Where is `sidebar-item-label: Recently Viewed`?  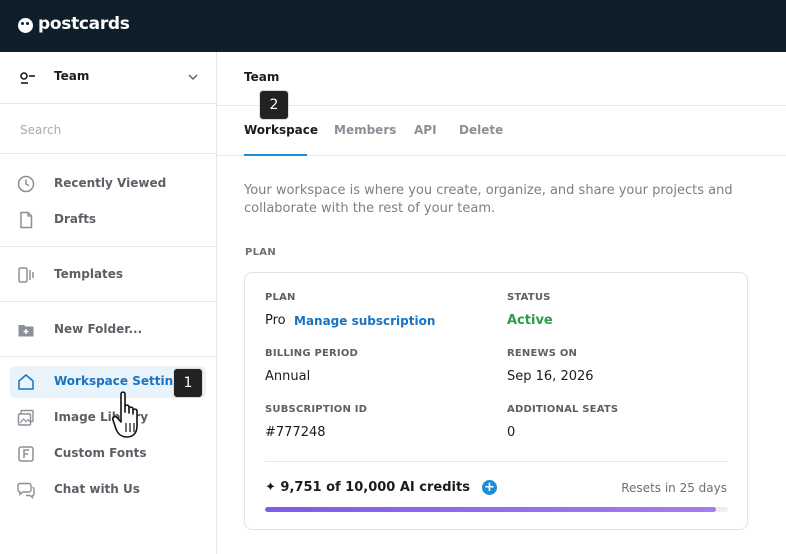 sidebar-item-label: Recently Viewed is located at coordinates (110, 183).